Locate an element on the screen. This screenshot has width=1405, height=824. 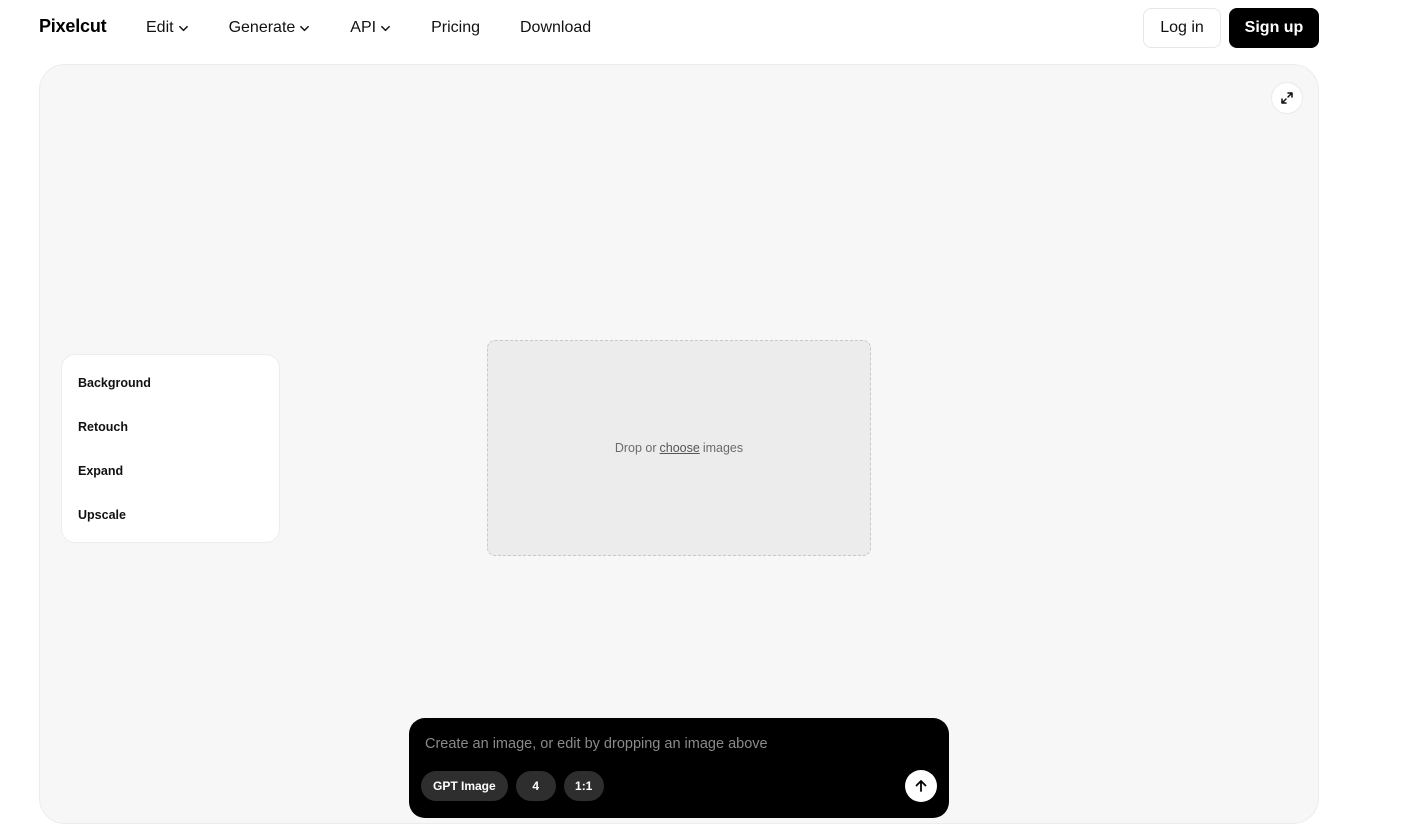
nav-item-label: Download is located at coordinates (556, 27).